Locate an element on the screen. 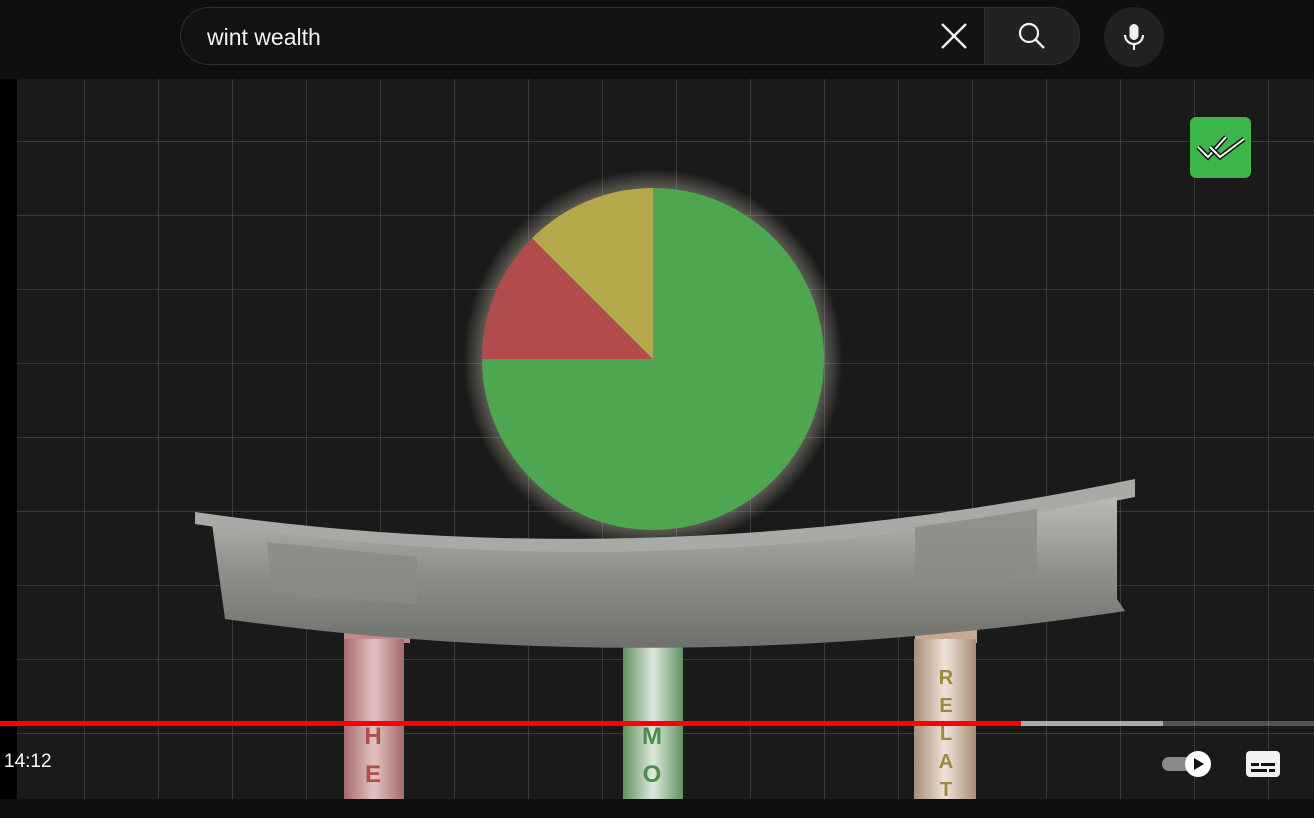 This screenshot has width=1314, height=818. pillar-right-letter-2: E is located at coordinates (945, 706).